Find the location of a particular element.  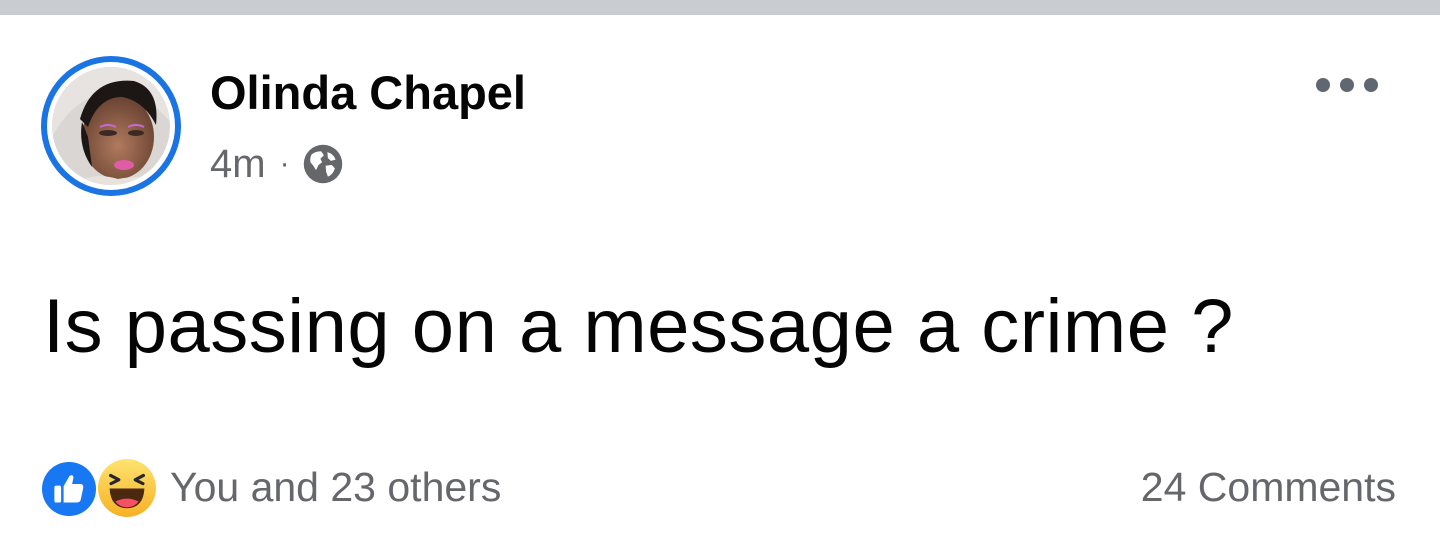

avatar-frame is located at coordinates (111, 126).